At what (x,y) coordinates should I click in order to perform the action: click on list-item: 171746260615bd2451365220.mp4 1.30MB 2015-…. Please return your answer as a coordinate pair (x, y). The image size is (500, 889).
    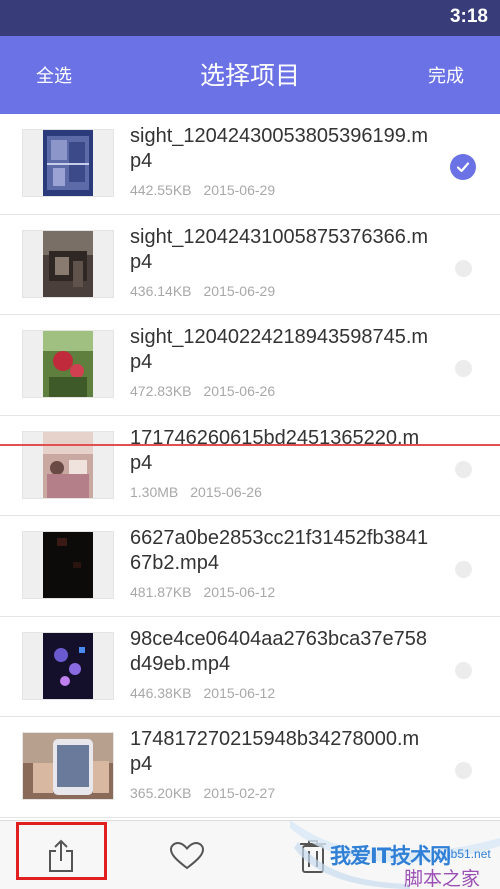
    Looking at the image, I should click on (250, 465).